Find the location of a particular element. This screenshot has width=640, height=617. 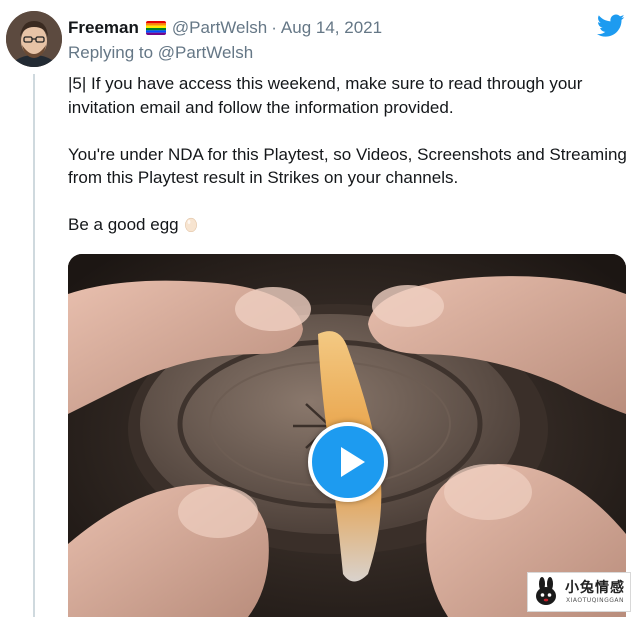

display-name: Freeman is located at coordinates (103, 28).